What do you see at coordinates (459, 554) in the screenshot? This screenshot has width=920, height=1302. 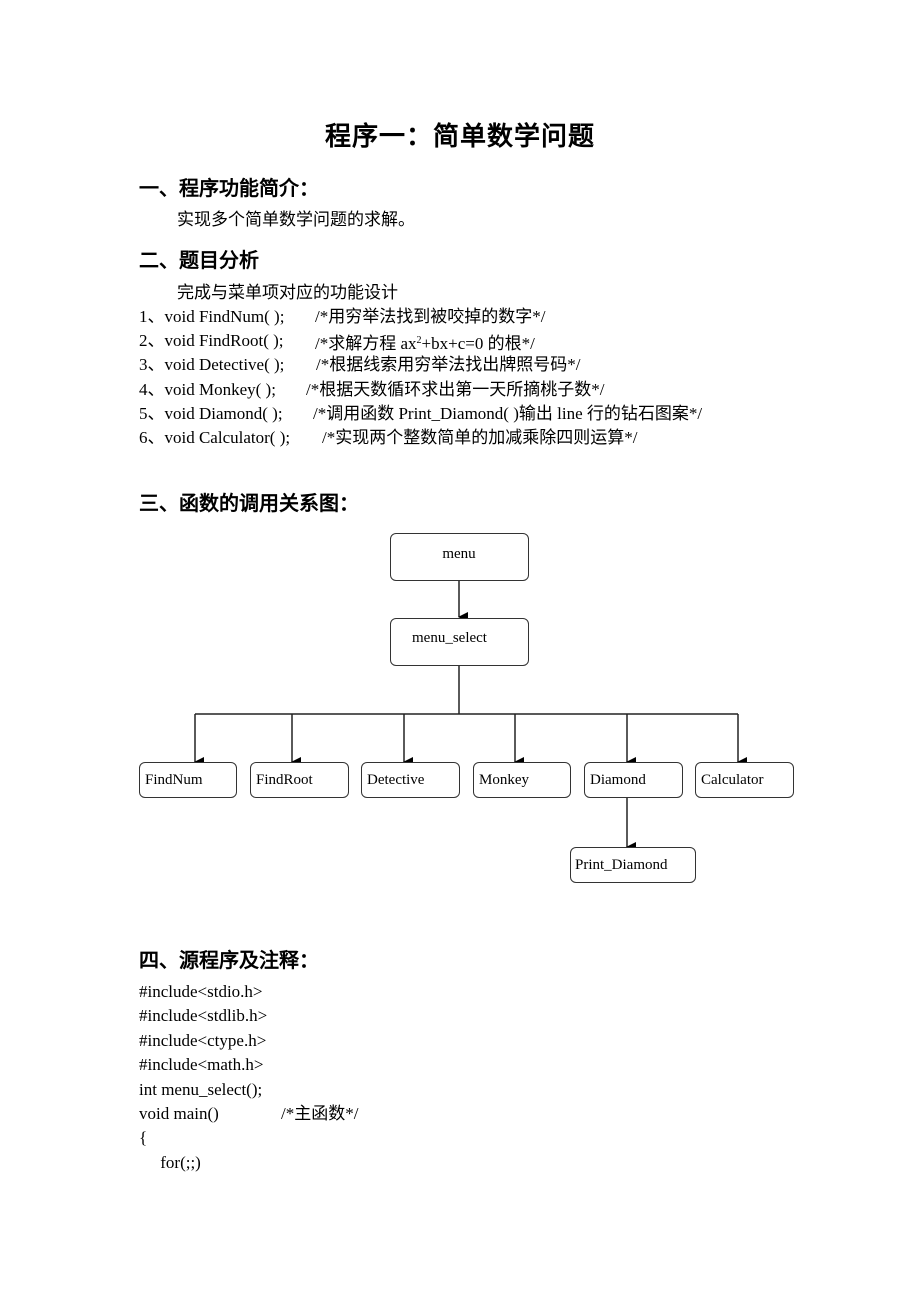 I see `node-label: menu` at bounding box center [459, 554].